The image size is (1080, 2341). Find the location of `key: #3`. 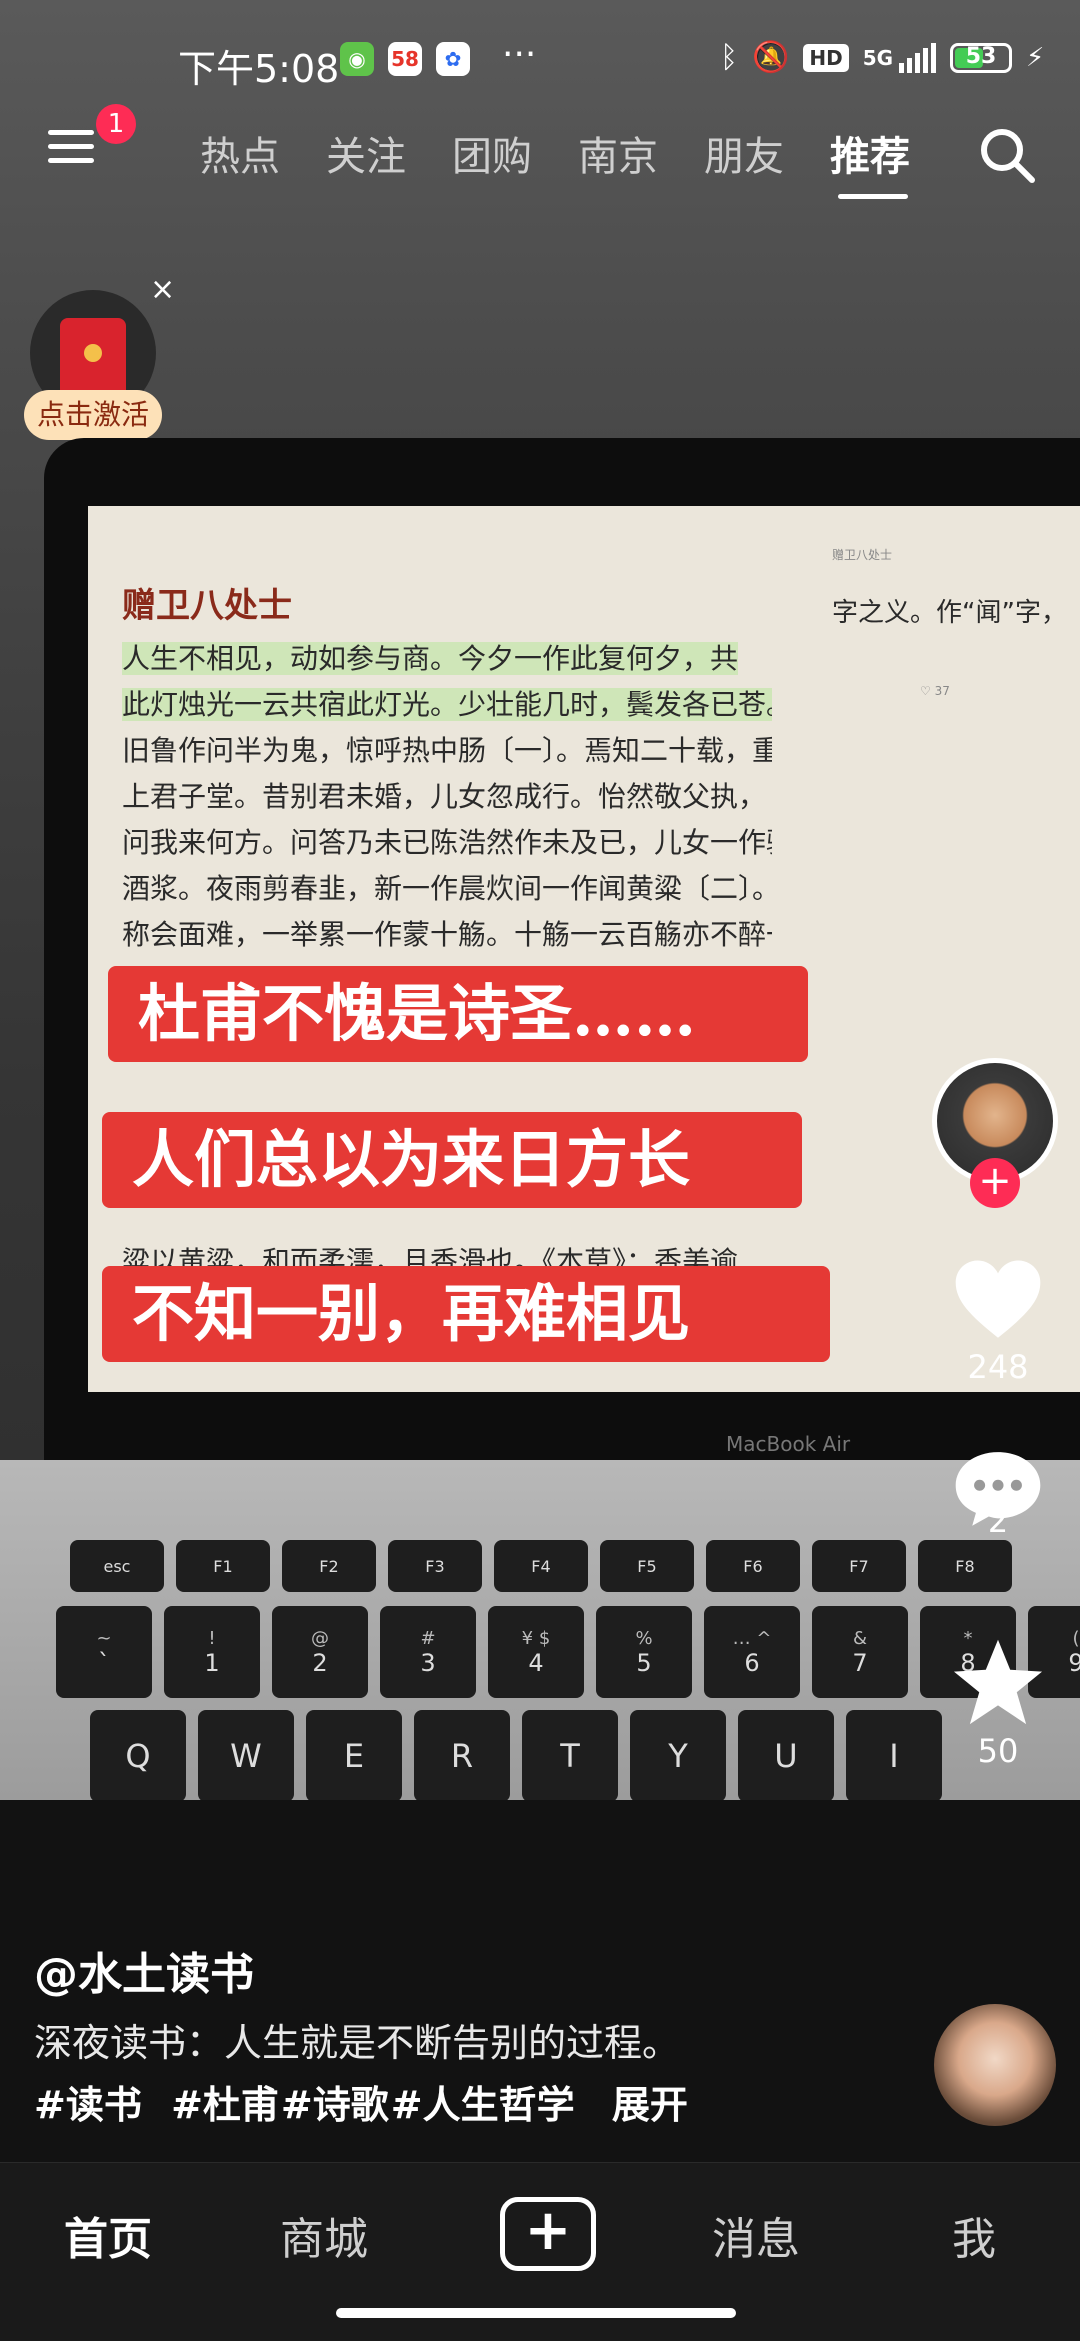

key: #3 is located at coordinates (428, 1652).